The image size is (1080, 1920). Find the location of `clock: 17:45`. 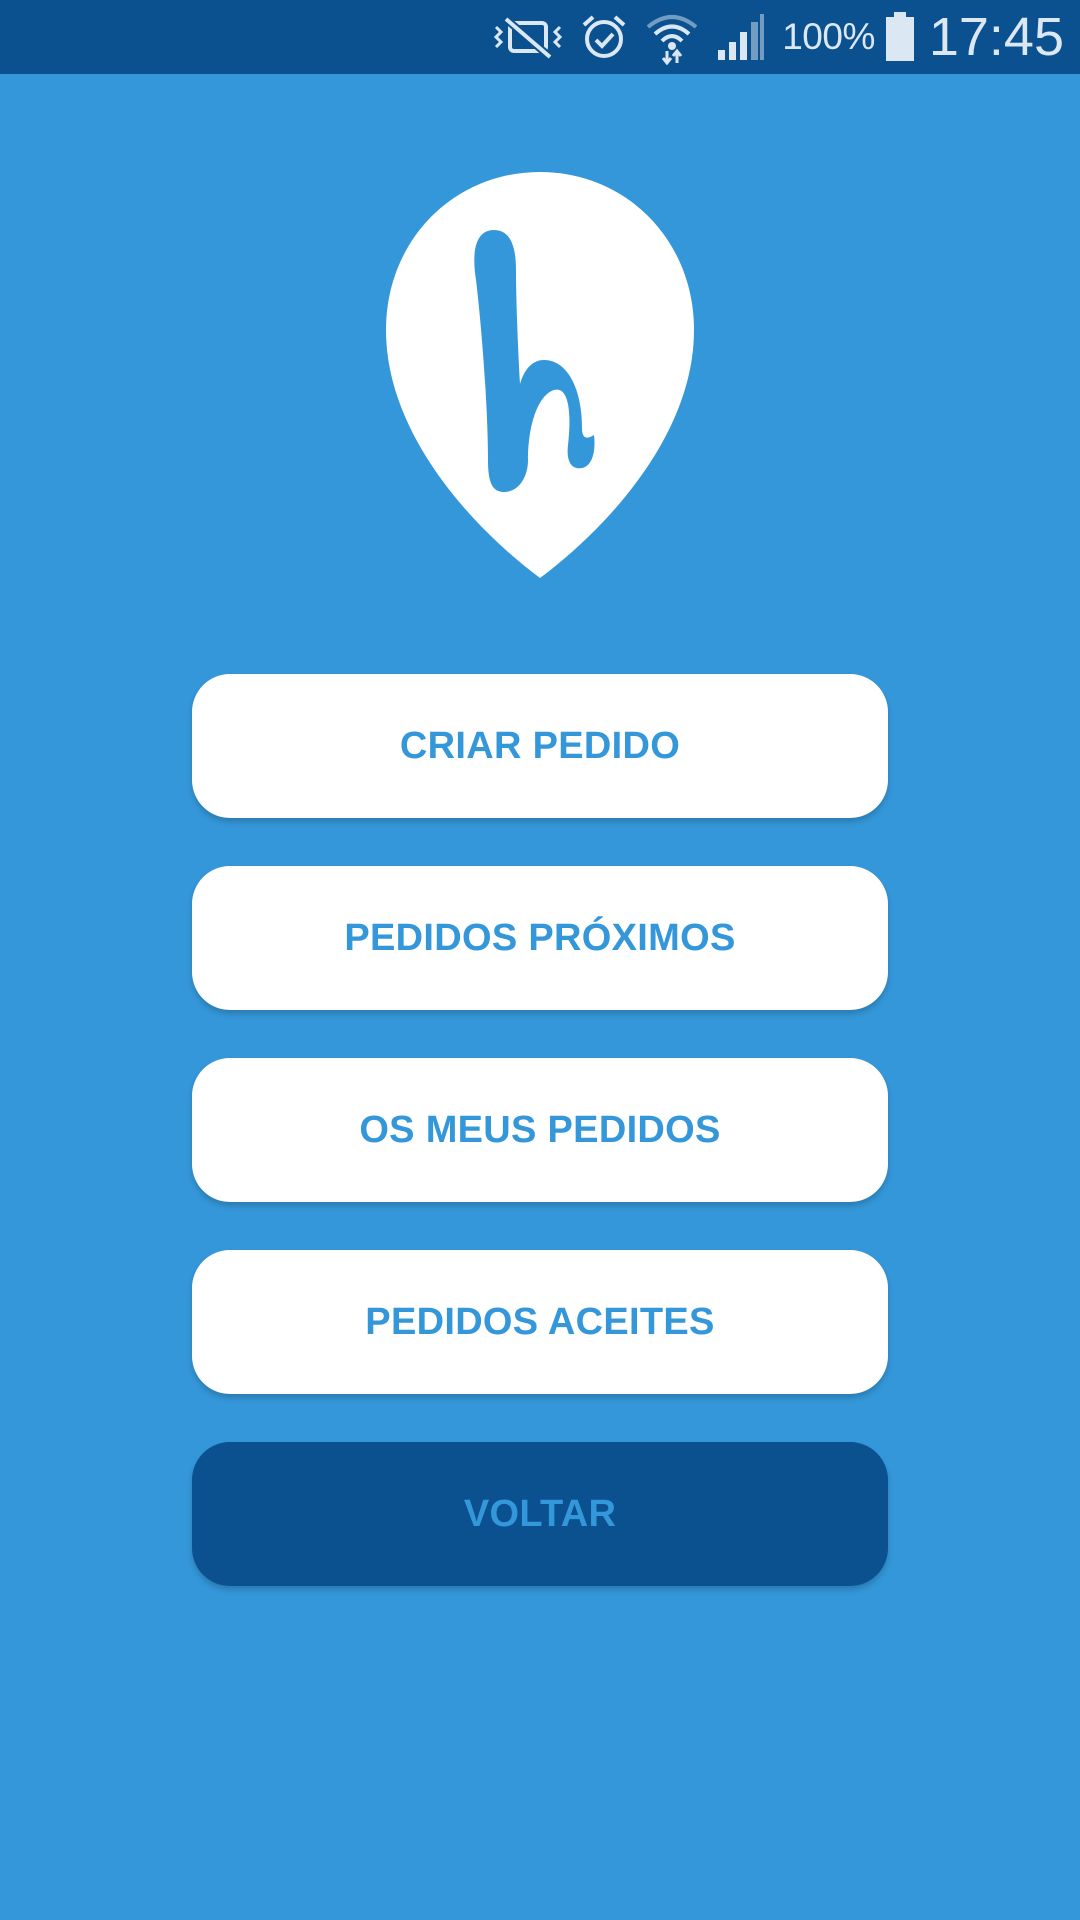

clock: 17:45 is located at coordinates (996, 37).